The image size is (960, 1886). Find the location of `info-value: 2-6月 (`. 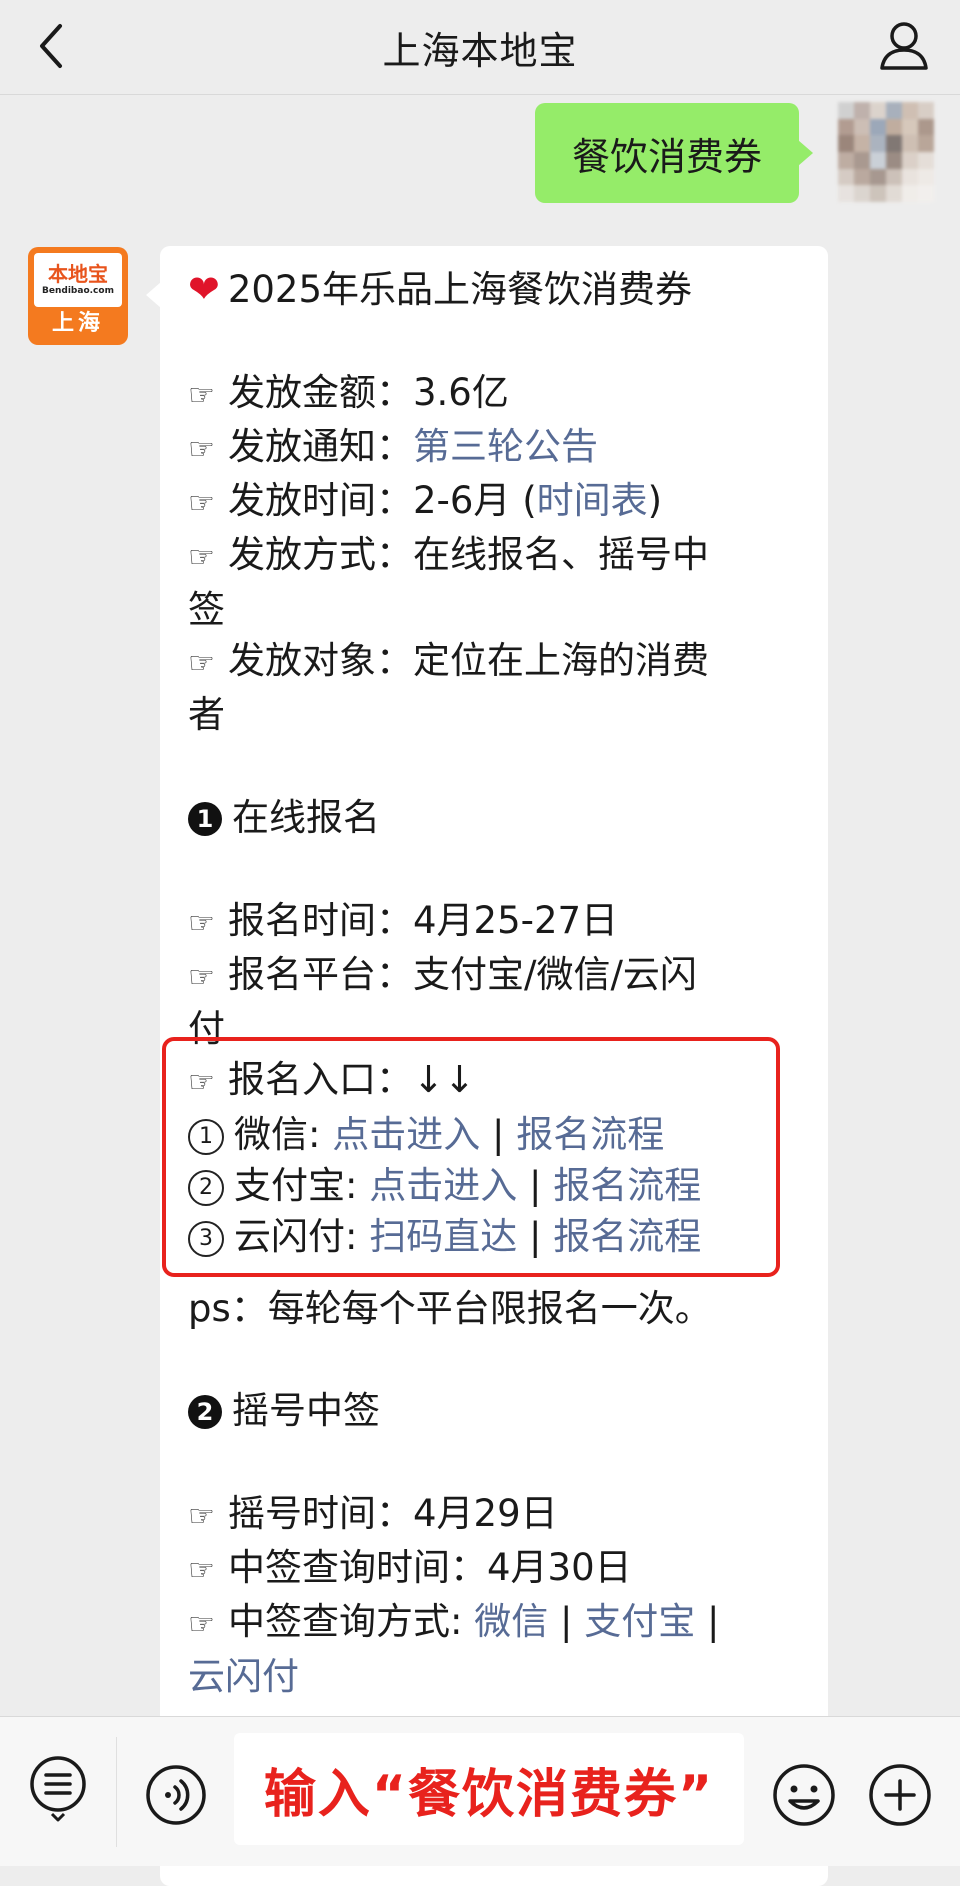

info-value: 2-6月 ( is located at coordinates (475, 501).